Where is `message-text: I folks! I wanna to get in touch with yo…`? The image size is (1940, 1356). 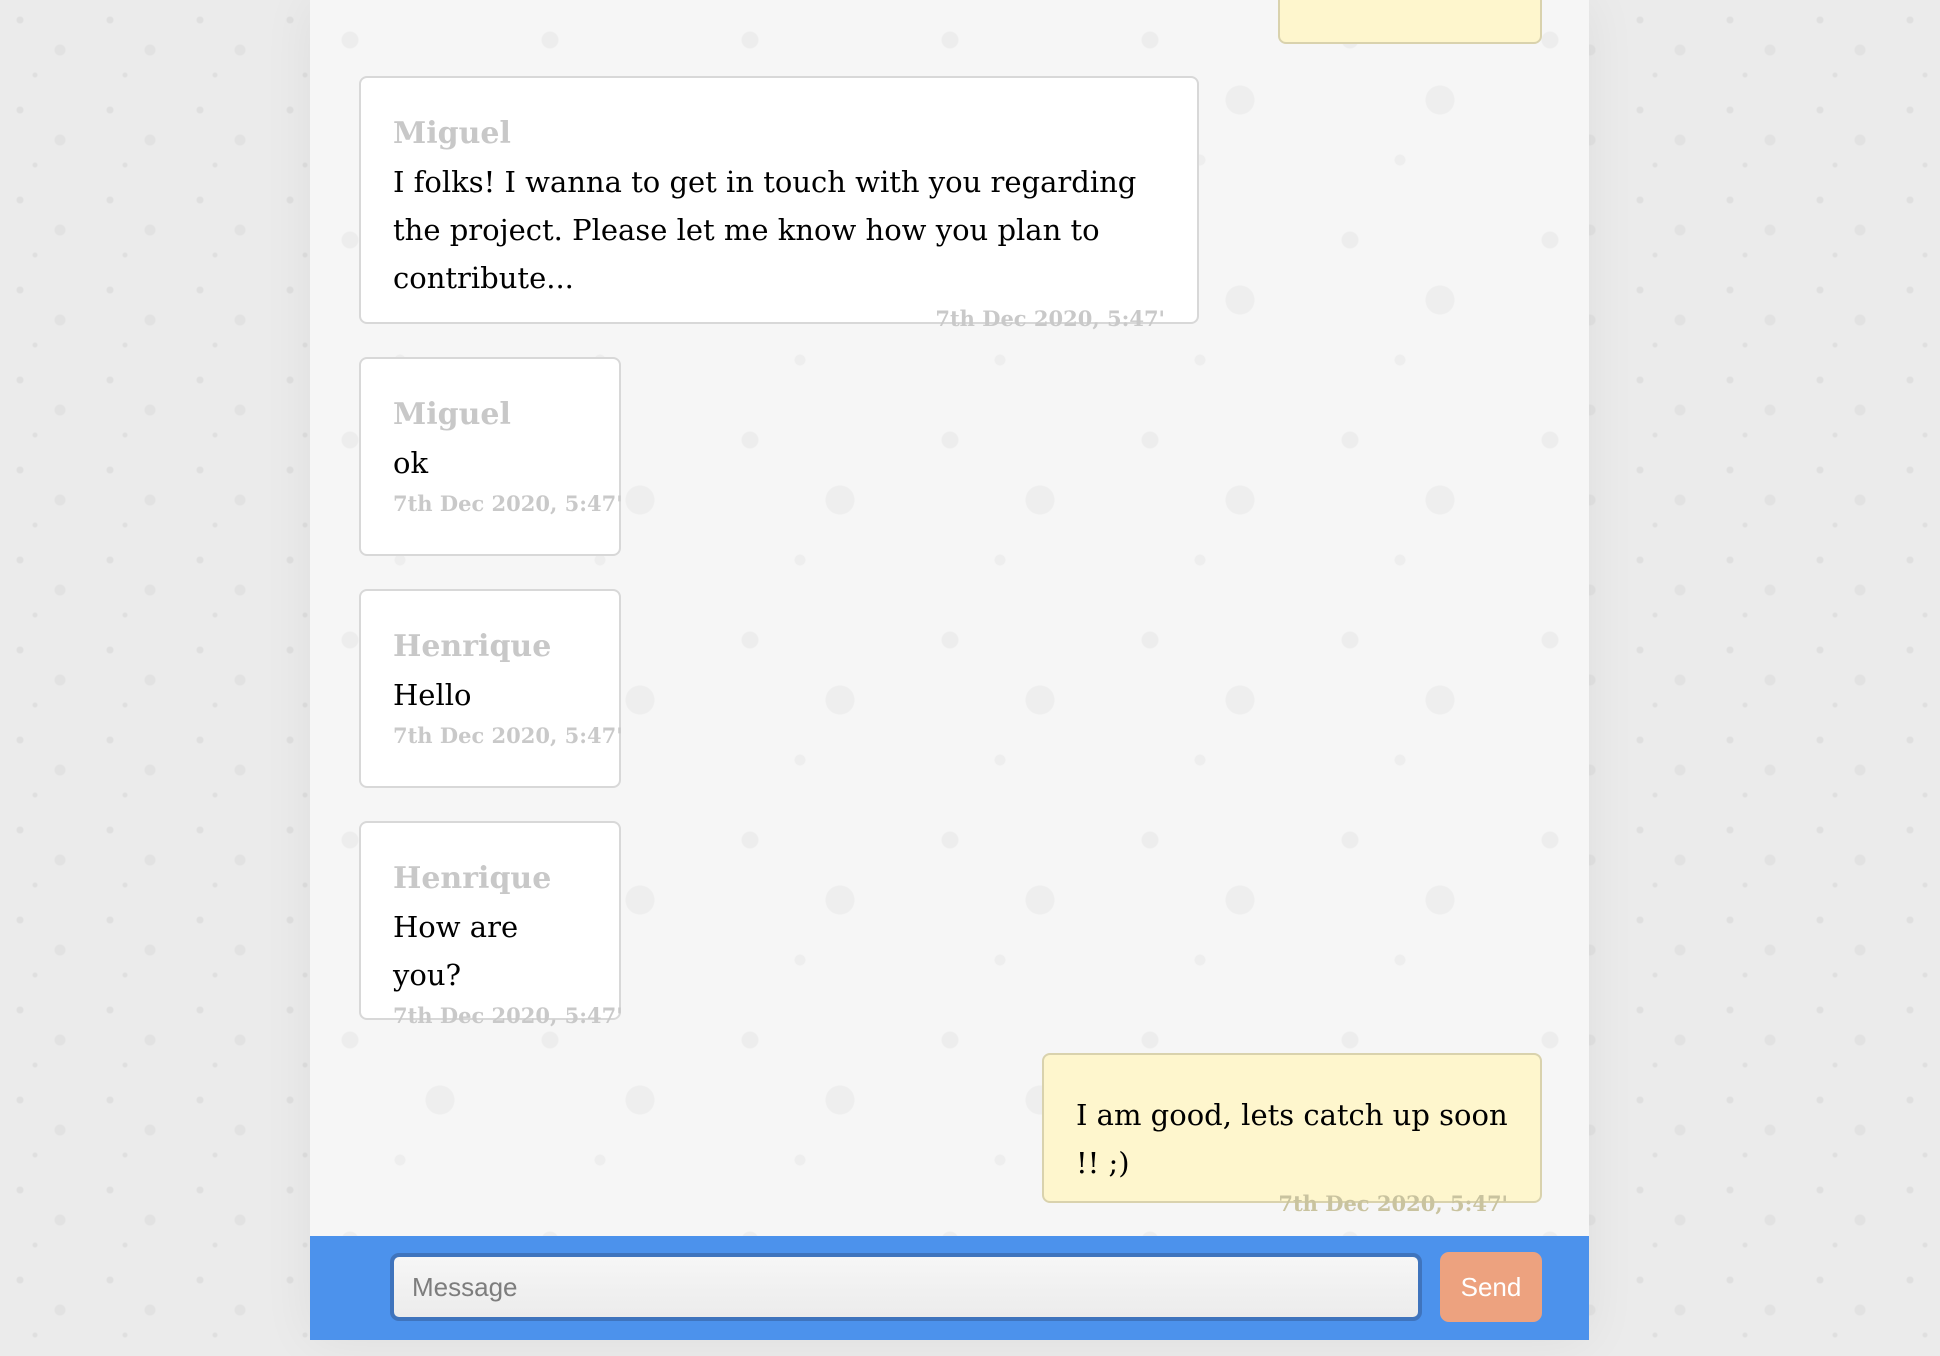
message-text: I folks! I wanna to get in touch with yo… is located at coordinates (765, 230).